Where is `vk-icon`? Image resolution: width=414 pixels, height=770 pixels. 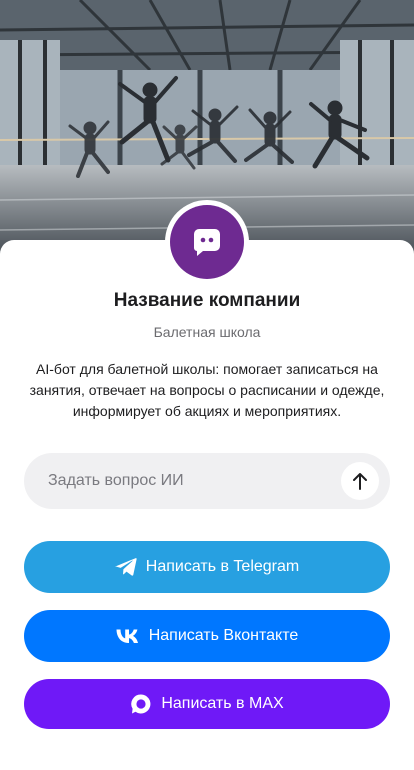
vk-icon is located at coordinates (128, 636).